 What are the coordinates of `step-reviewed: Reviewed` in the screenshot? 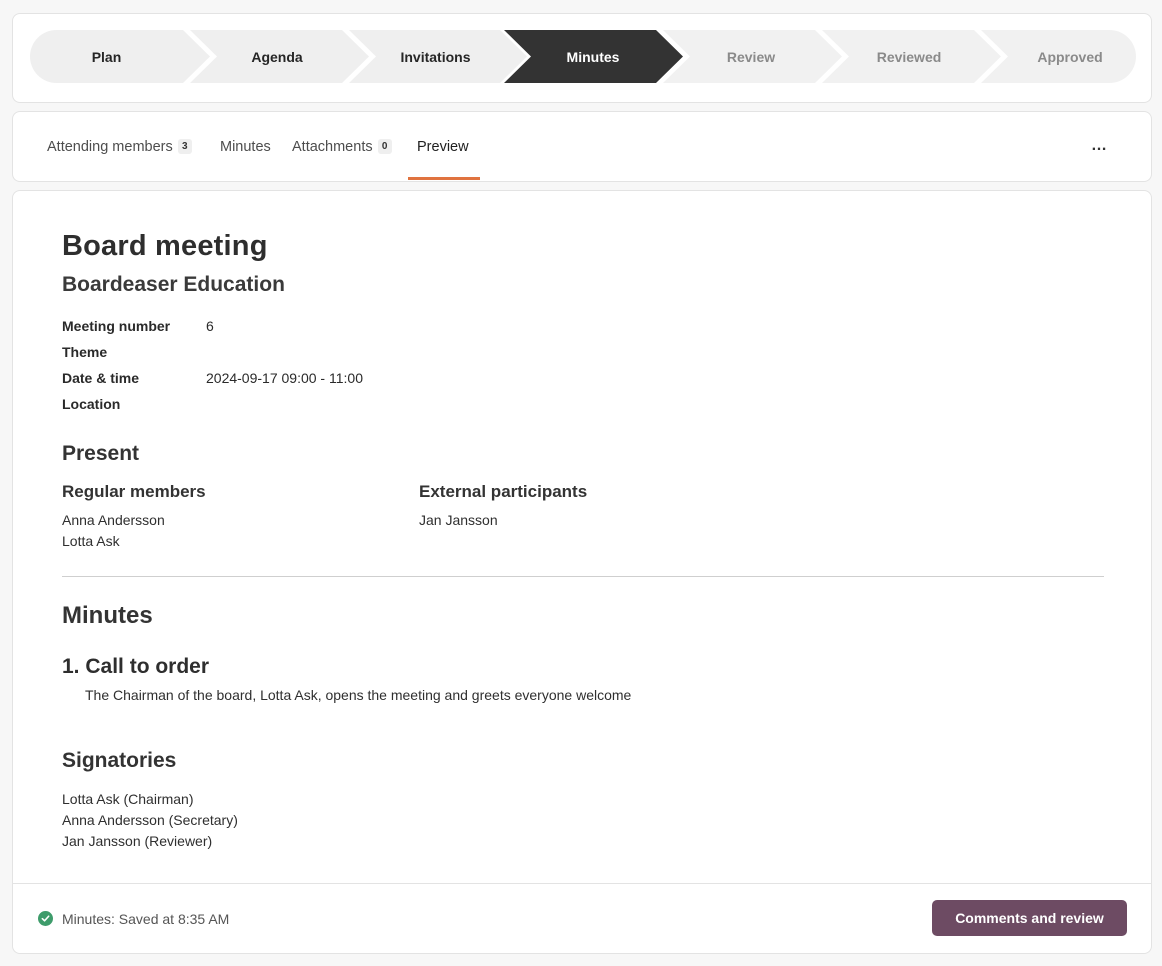 It's located at (909, 56).